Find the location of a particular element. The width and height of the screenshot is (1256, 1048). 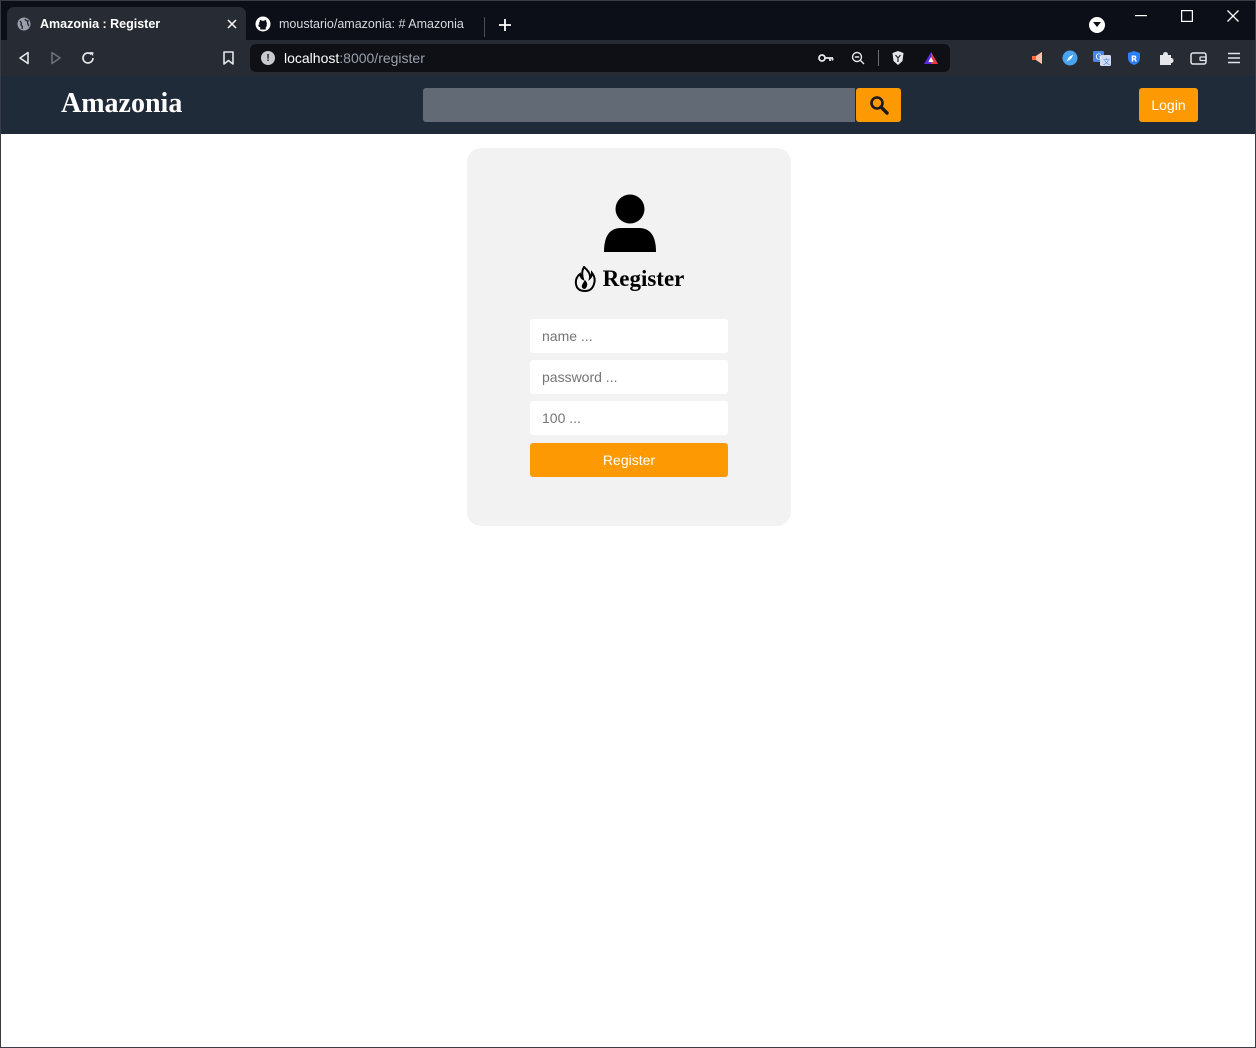

register-submit-button: Register is located at coordinates (629, 460).